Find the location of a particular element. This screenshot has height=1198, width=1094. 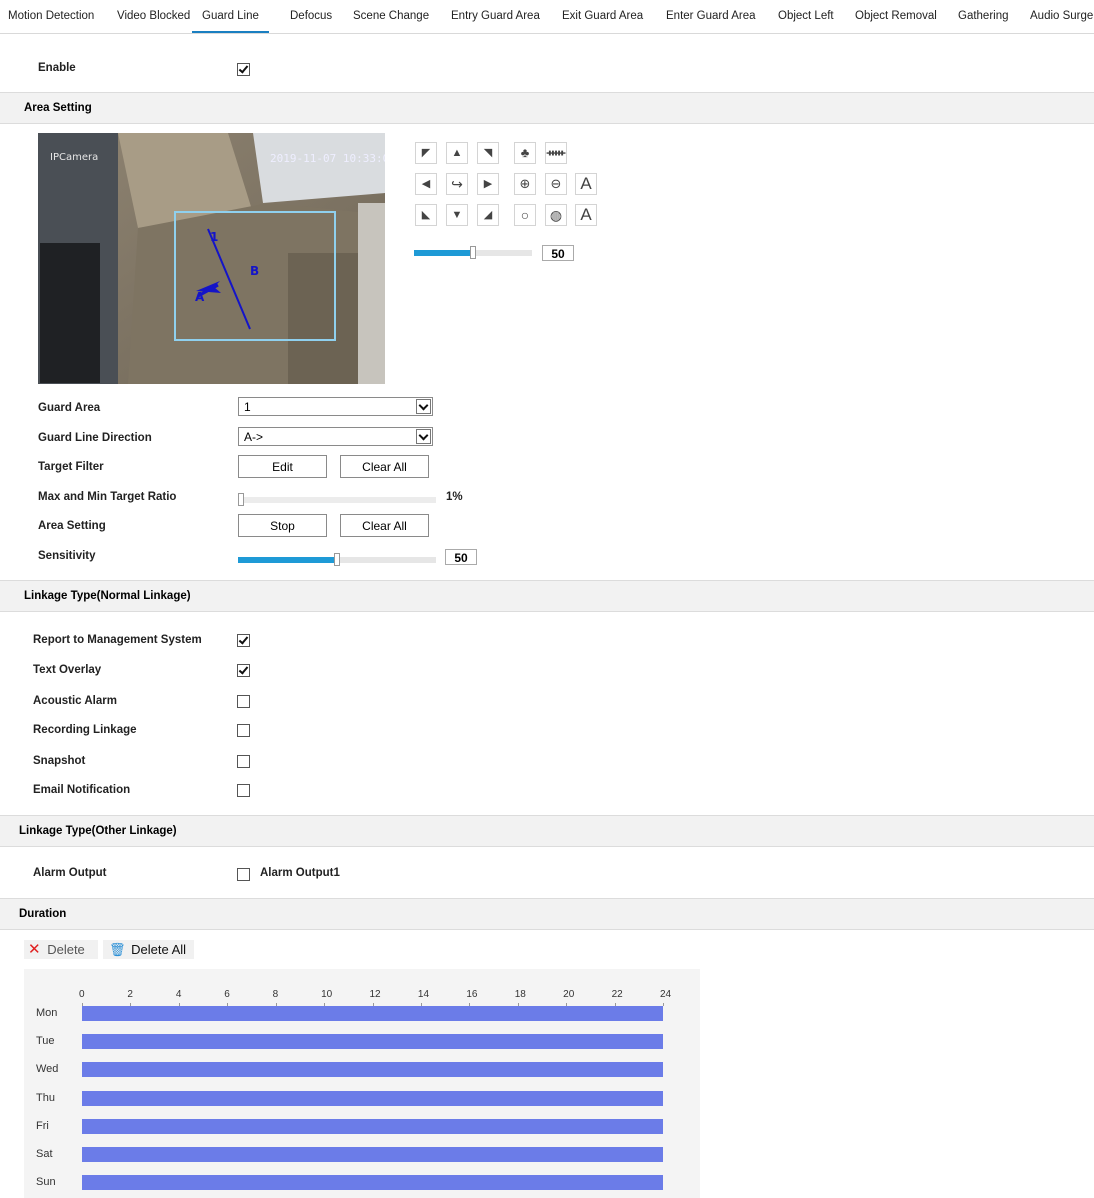

email-notification-checkbox is located at coordinates (243, 790).